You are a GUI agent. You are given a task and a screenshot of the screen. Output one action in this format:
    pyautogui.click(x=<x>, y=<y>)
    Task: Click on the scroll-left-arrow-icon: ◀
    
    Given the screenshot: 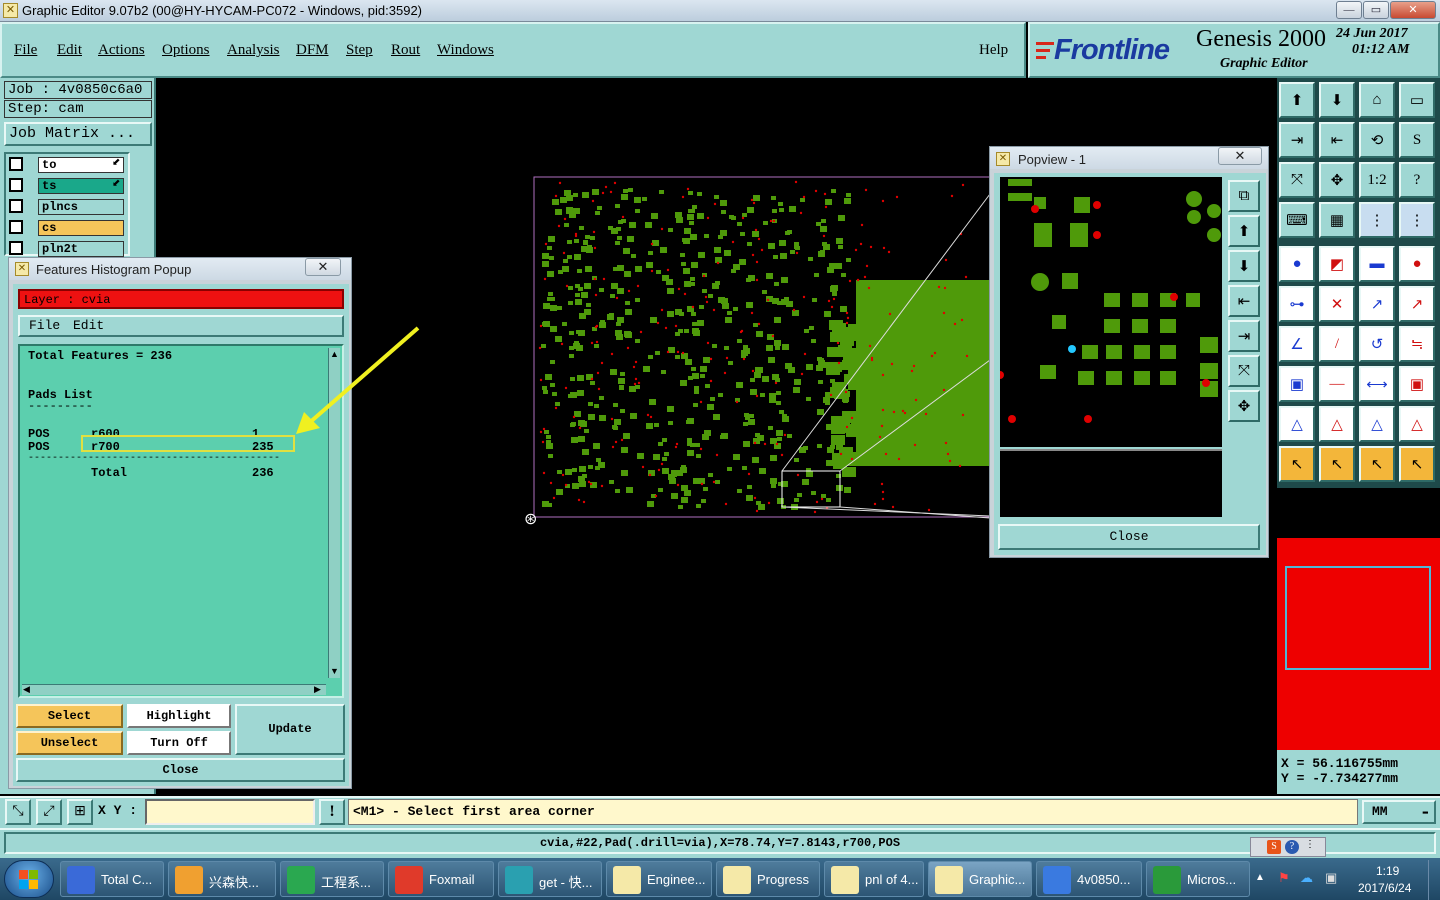 What is the action you would take?
    pyautogui.click(x=26, y=689)
    